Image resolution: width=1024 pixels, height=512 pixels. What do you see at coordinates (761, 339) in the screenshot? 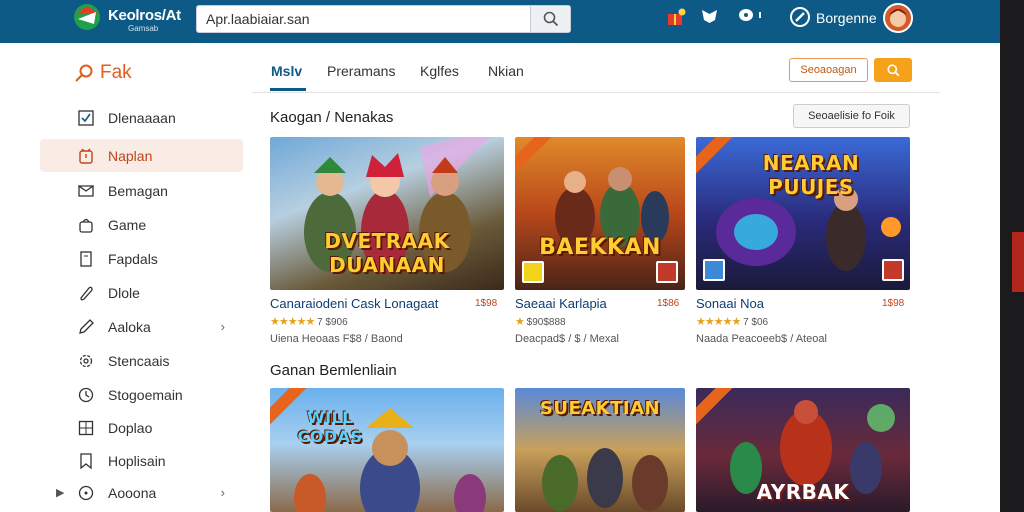
I see `game-card-meta: Naada Peacoeeb$ / Ateoal` at bounding box center [761, 339].